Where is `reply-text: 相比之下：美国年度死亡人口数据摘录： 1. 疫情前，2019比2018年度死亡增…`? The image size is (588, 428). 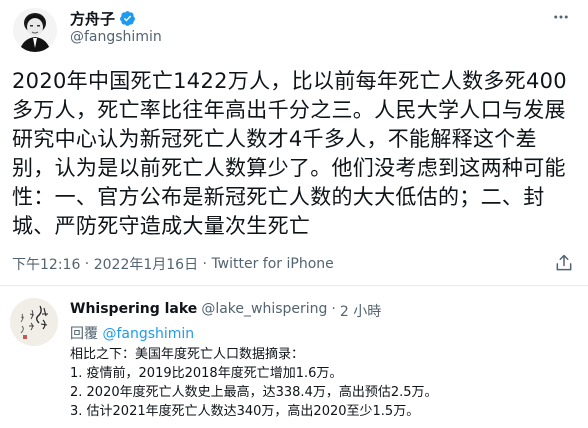 reply-text: 相比之下：美国年度死亡人口数据摘录： 1. 疫情前，2019比2018年度死亡增… is located at coordinates (254, 383).